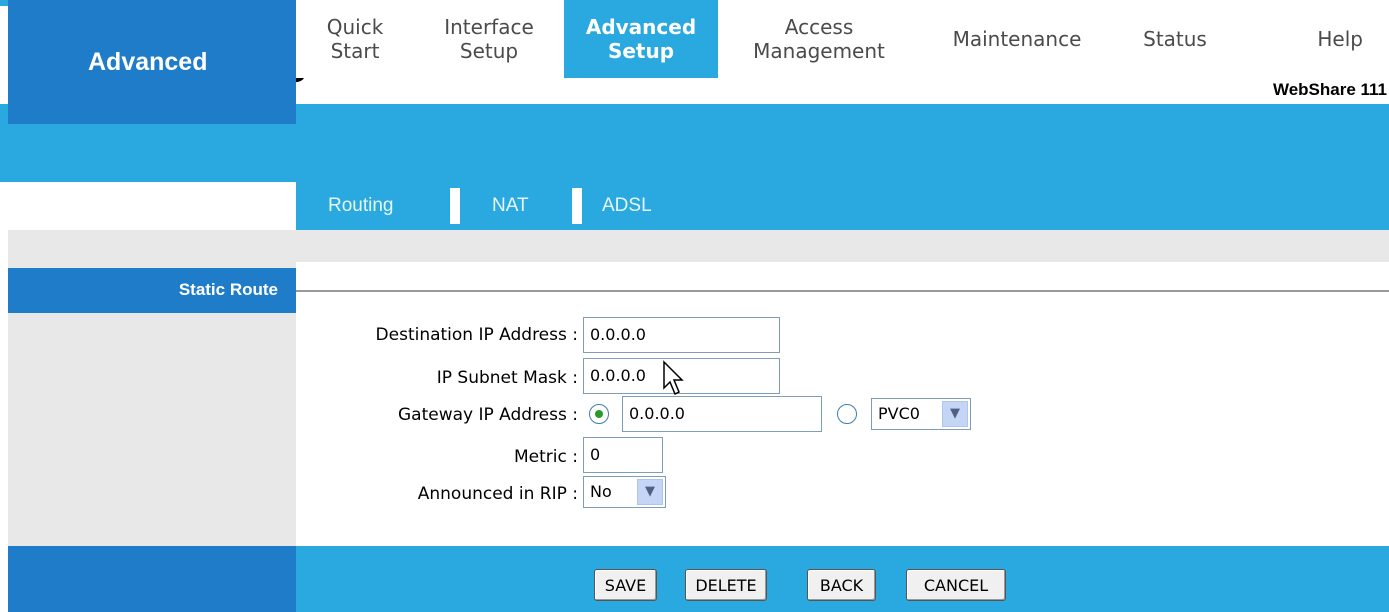 The width and height of the screenshot is (1389, 612). I want to click on radio-selected-dot, so click(599, 414).